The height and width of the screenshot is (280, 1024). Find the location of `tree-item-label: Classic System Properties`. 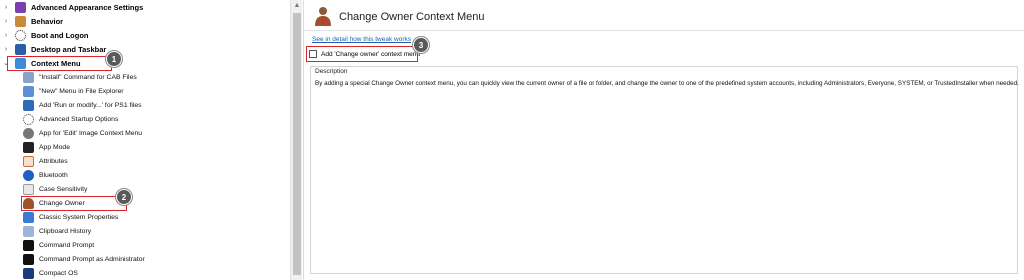

tree-item-label: Classic System Properties is located at coordinates (79, 217).